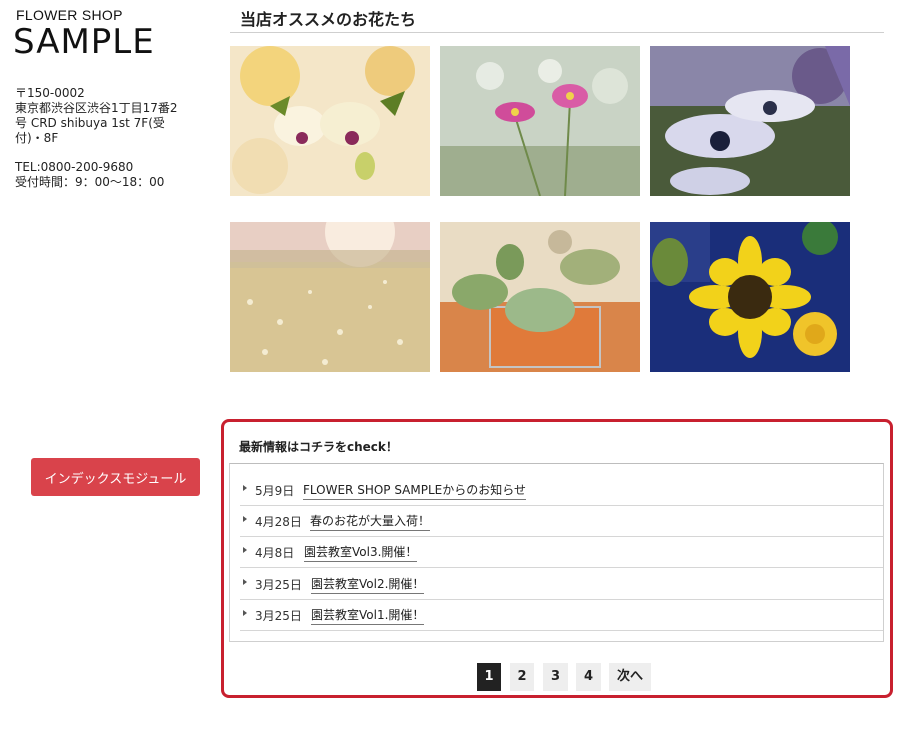  I want to click on list-item: 3月25日 園芸教室Vol2.開催！, so click(561, 584).